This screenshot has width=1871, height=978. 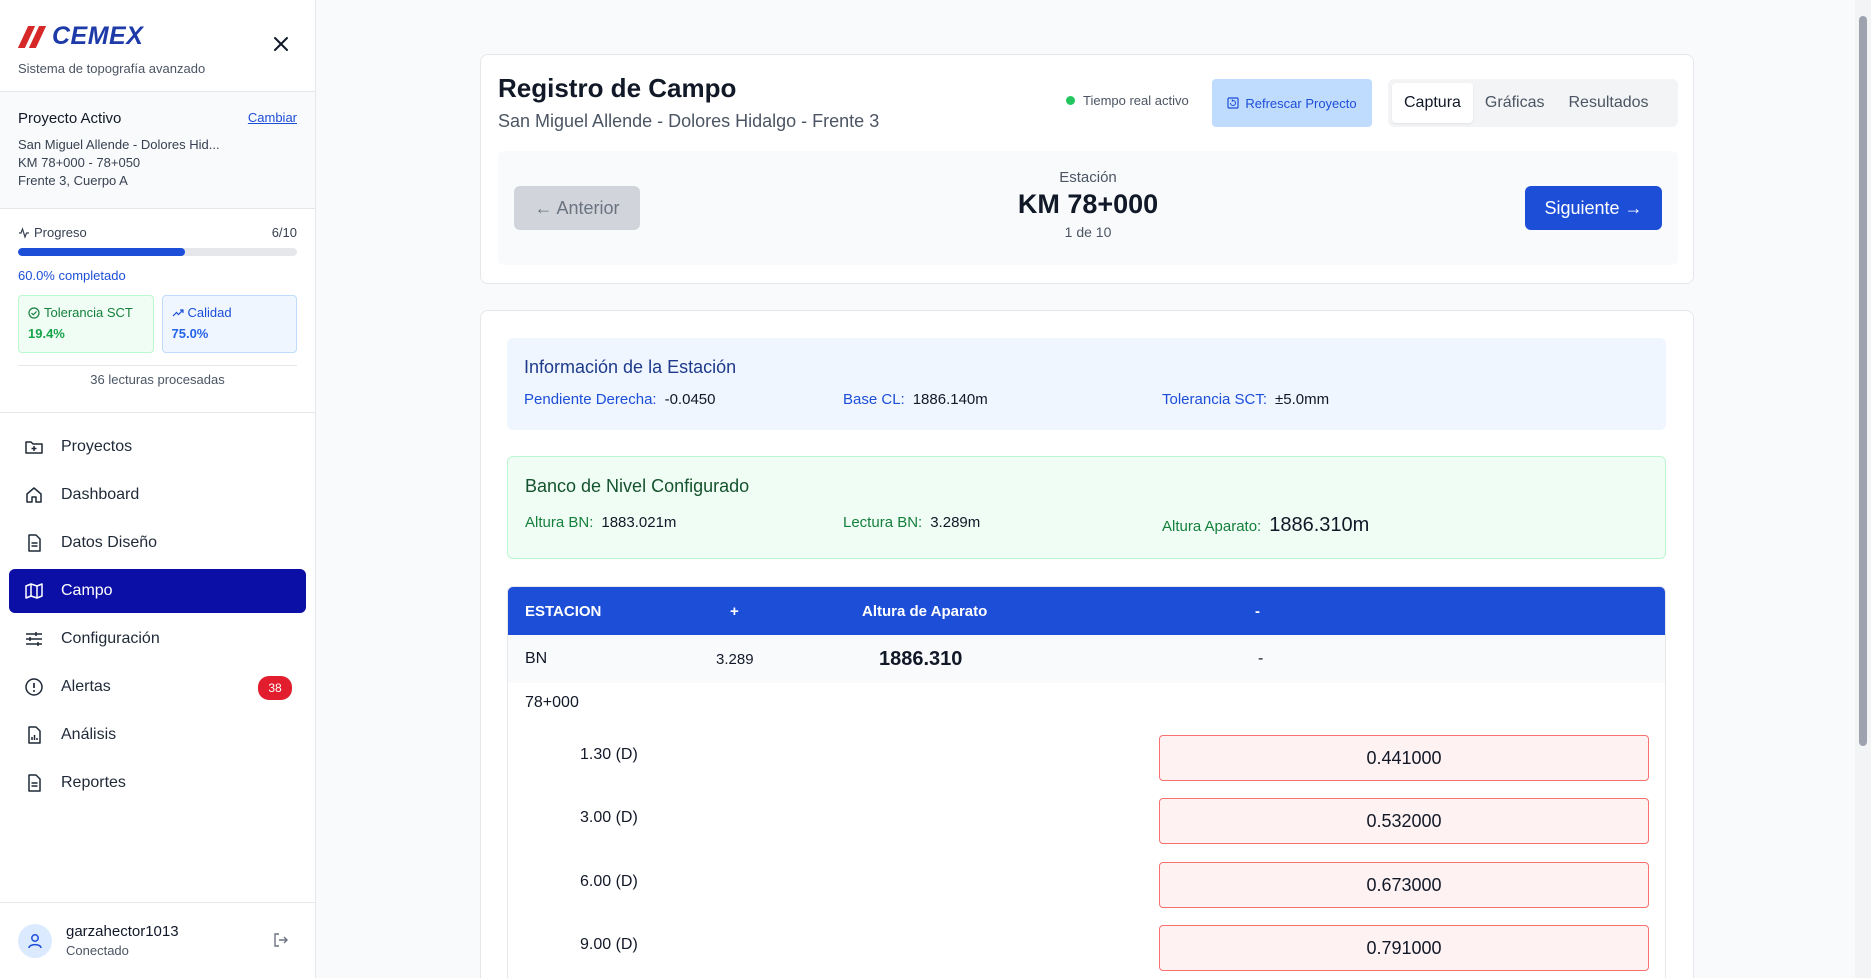 I want to click on home-icon, so click(x=34, y=495).